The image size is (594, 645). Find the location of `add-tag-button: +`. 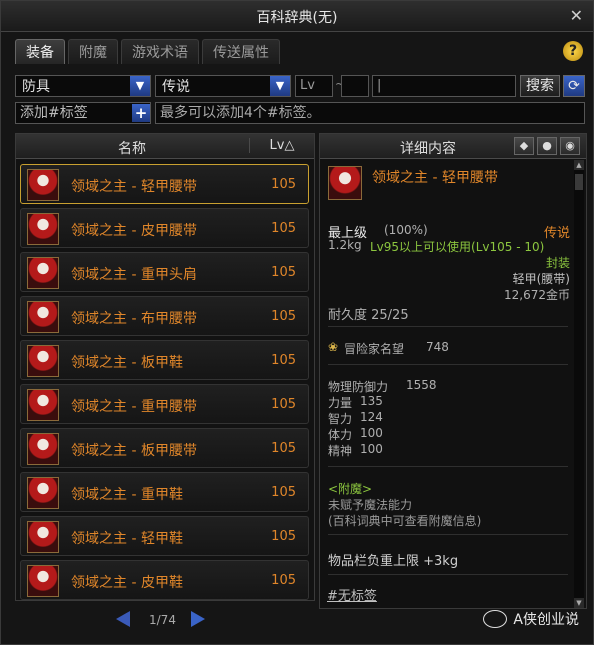

add-tag-button: + is located at coordinates (141, 113).